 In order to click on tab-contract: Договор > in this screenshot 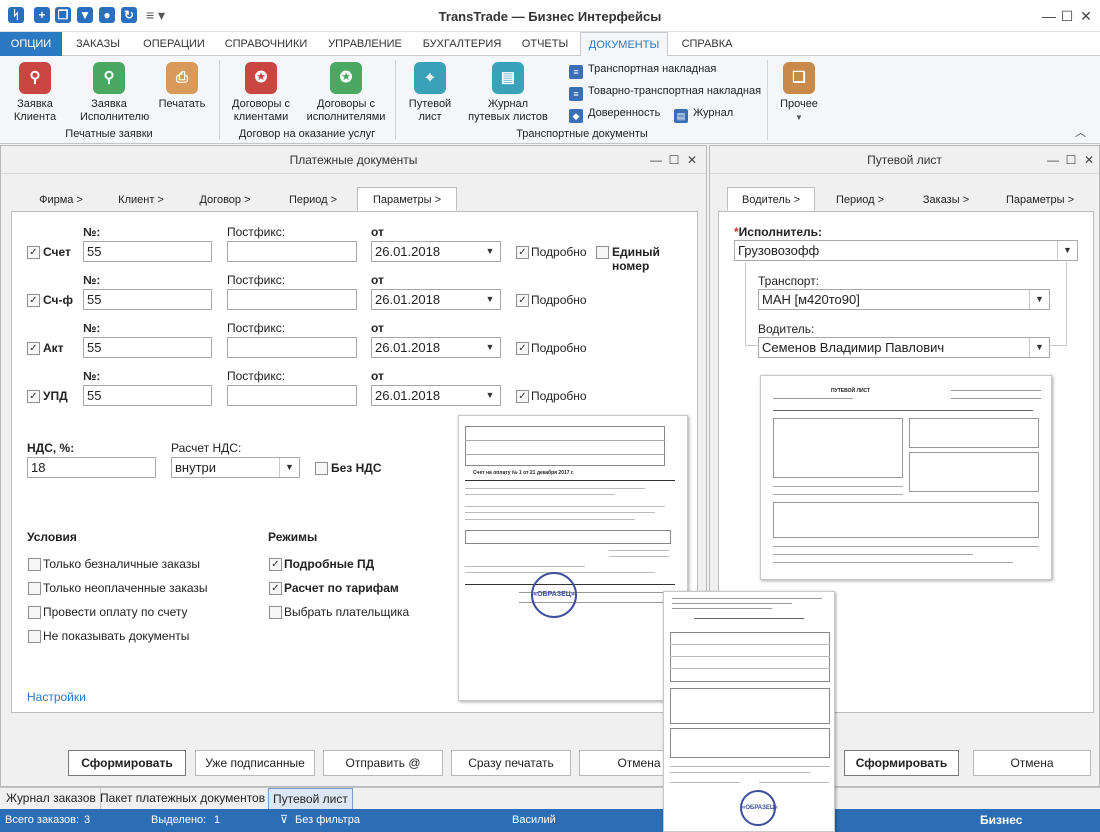, I will do `click(225, 200)`.